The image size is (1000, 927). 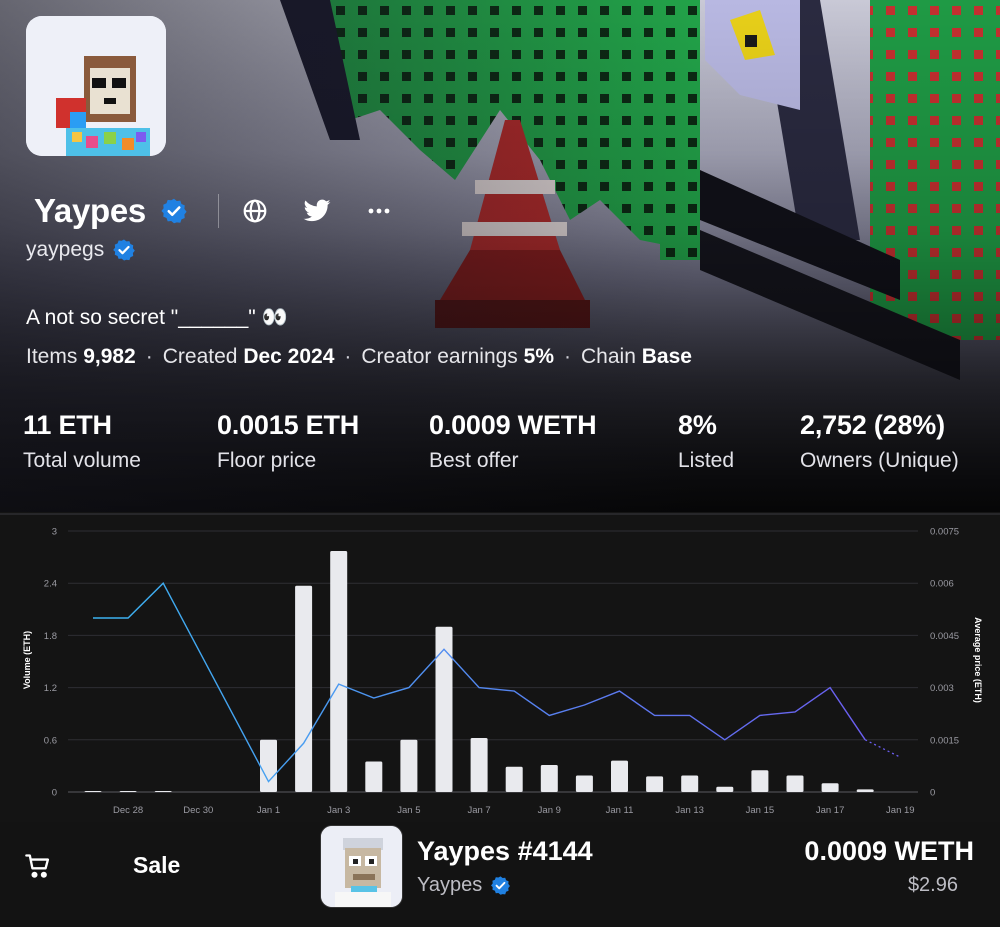 What do you see at coordinates (82, 460) in the screenshot?
I see `stat-label: Total volume` at bounding box center [82, 460].